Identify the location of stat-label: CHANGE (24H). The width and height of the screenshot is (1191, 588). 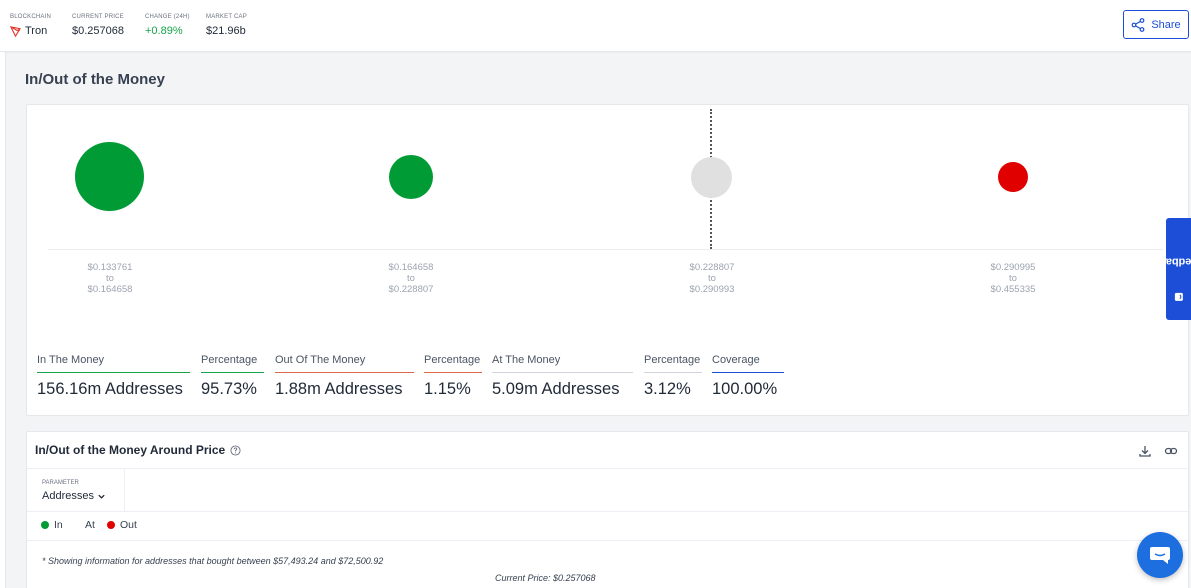
(167, 17).